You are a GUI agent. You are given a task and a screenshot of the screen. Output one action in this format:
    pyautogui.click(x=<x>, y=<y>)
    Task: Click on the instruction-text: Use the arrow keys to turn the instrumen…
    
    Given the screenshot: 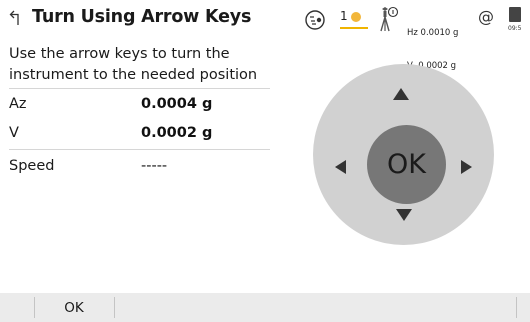 What is the action you would take?
    pyautogui.click(x=133, y=64)
    